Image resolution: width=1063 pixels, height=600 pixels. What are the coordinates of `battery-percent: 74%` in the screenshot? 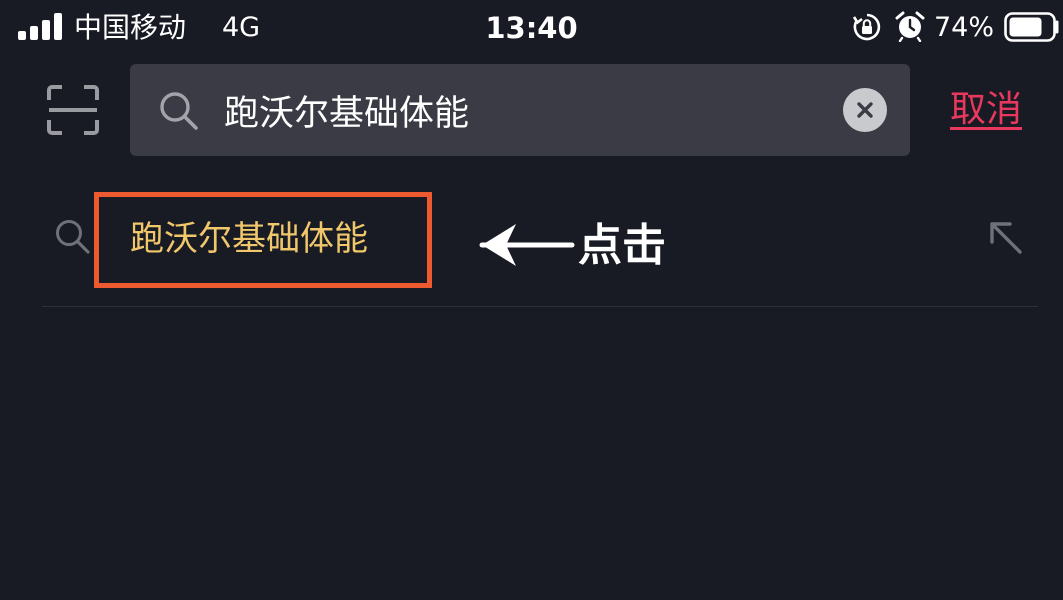 It's located at (964, 27).